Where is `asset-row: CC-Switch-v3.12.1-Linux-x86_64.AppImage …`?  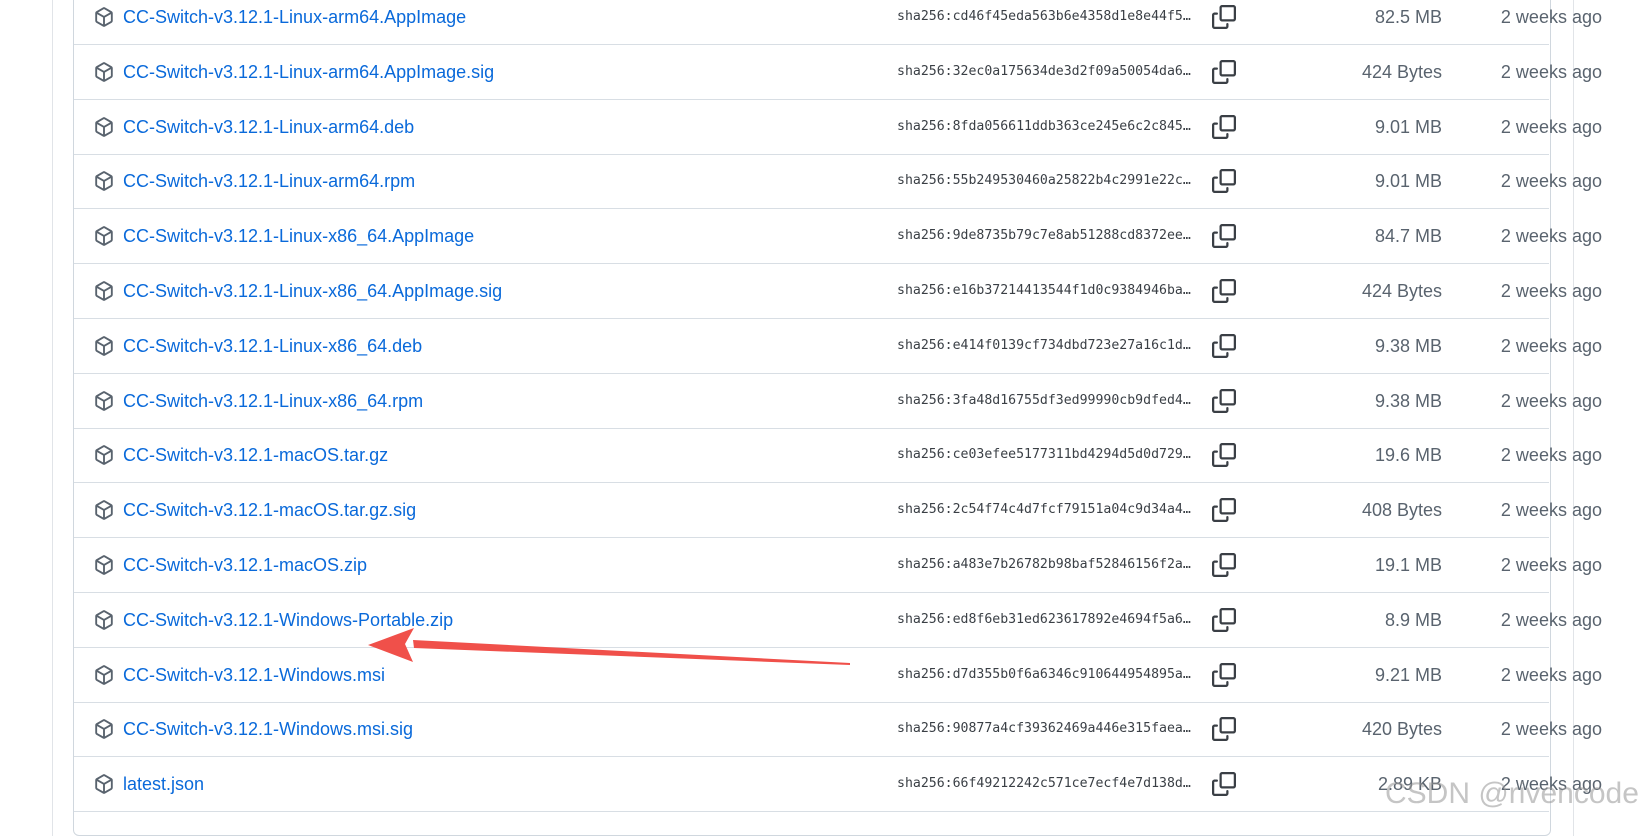
asset-row: CC-Switch-v3.12.1-Linux-x86_64.AppImage … is located at coordinates (838, 237).